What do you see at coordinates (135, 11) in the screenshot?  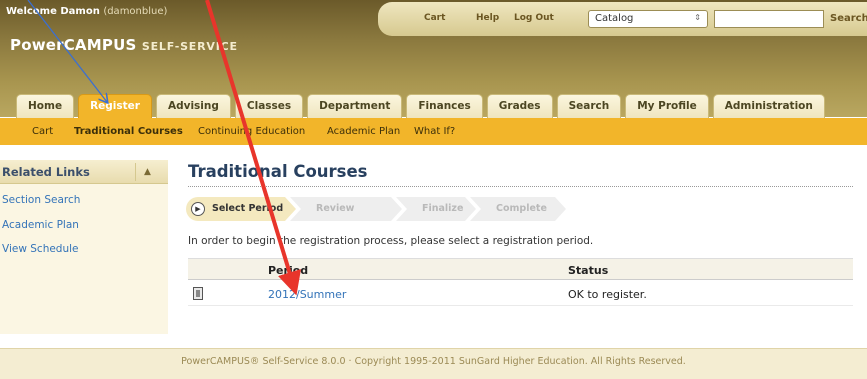 I see `username-label: (damonblue)` at bounding box center [135, 11].